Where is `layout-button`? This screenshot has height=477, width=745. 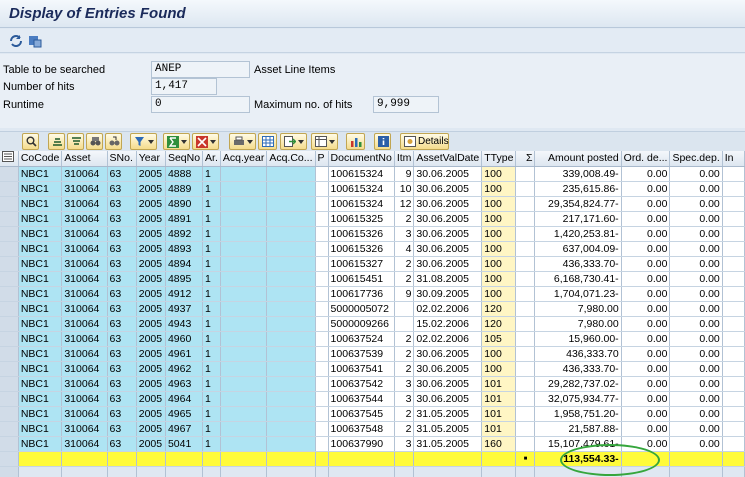 layout-button is located at coordinates (324, 141).